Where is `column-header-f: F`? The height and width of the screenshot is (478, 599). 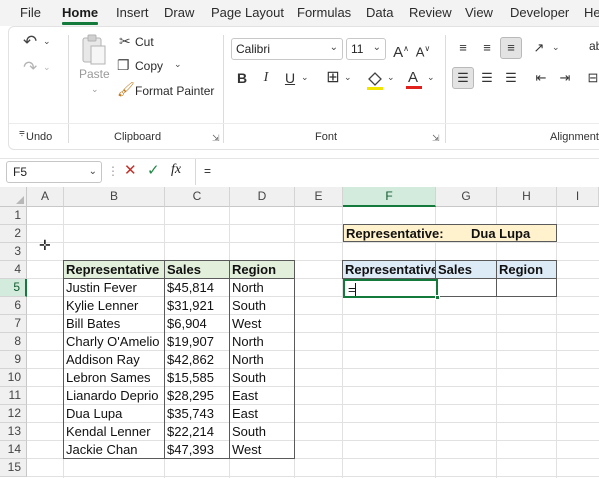 column-header-f: F is located at coordinates (389, 197).